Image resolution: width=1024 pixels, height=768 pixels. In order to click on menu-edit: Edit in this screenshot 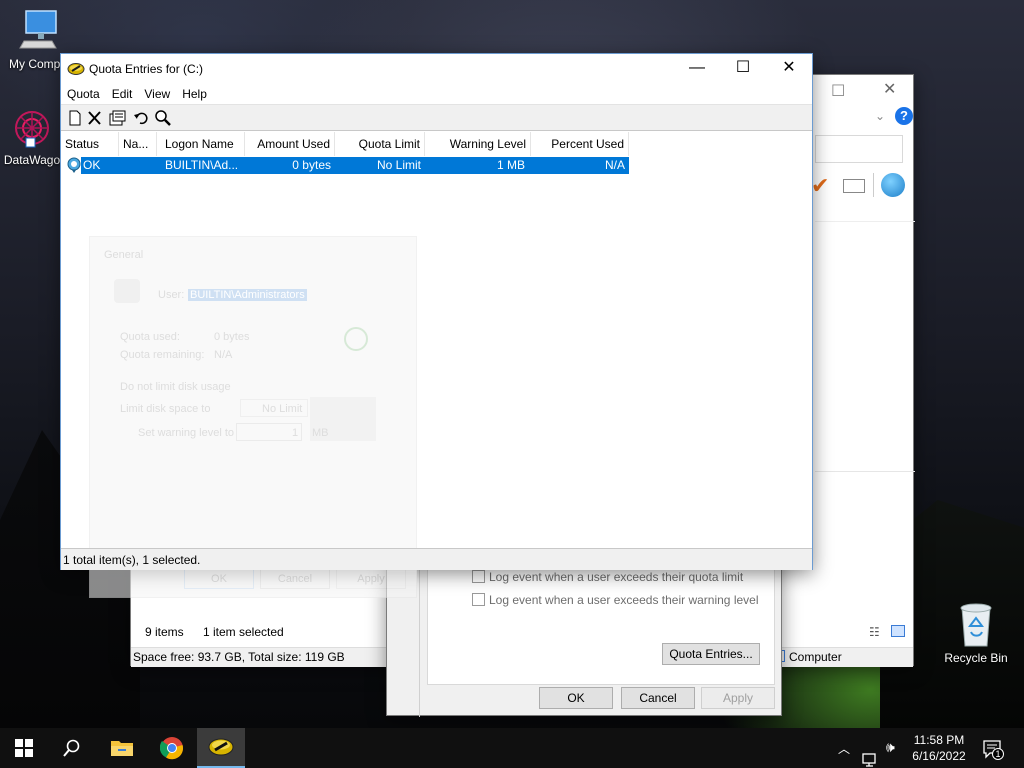, I will do `click(122, 94)`.